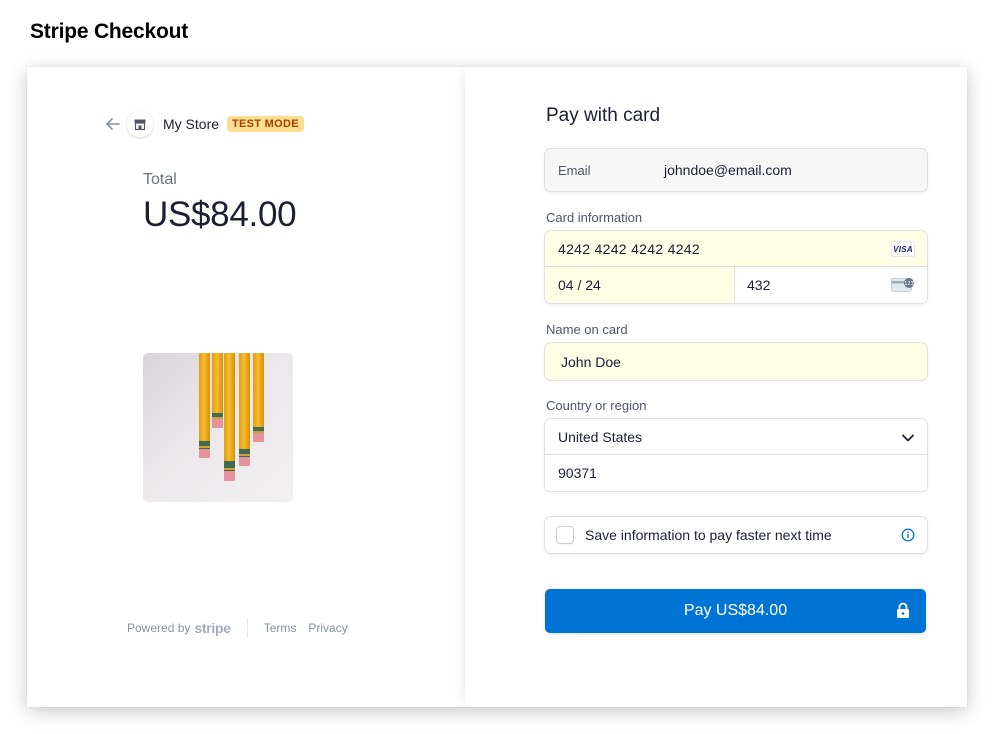 The height and width of the screenshot is (734, 993). I want to click on info-icon, so click(908, 535).